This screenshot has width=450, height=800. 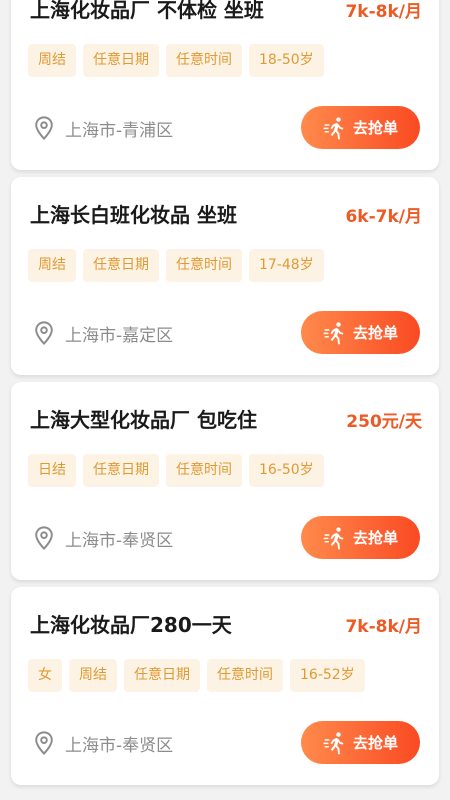 I want to click on job-tag: 16-50岁, so click(x=286, y=470).